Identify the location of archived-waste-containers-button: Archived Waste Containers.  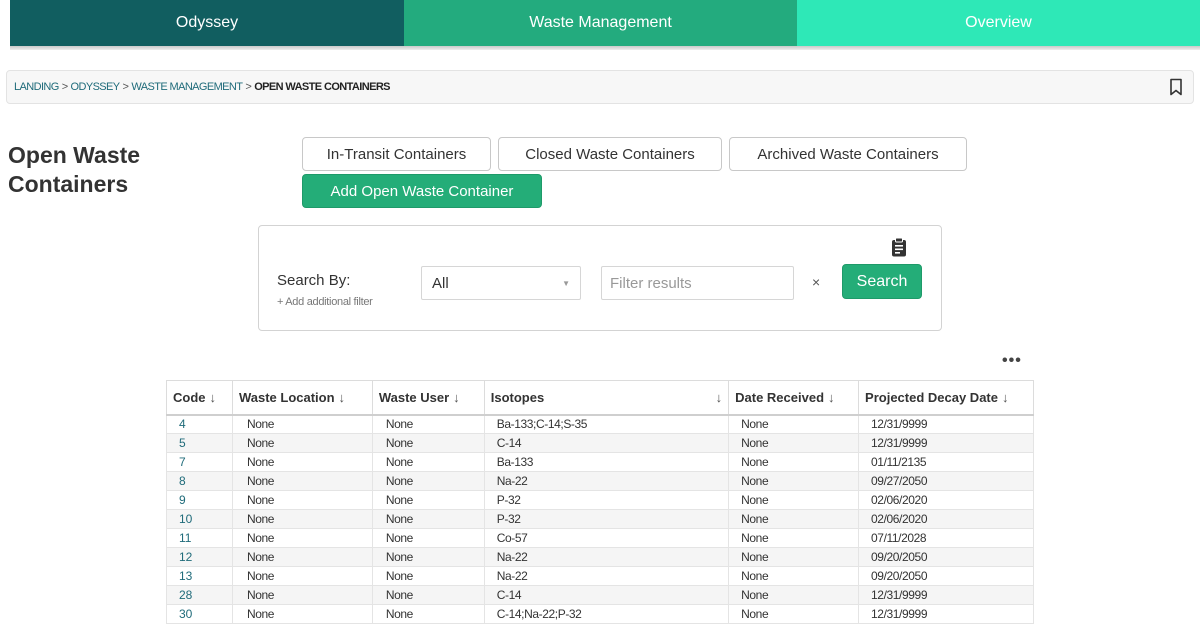
(848, 154).